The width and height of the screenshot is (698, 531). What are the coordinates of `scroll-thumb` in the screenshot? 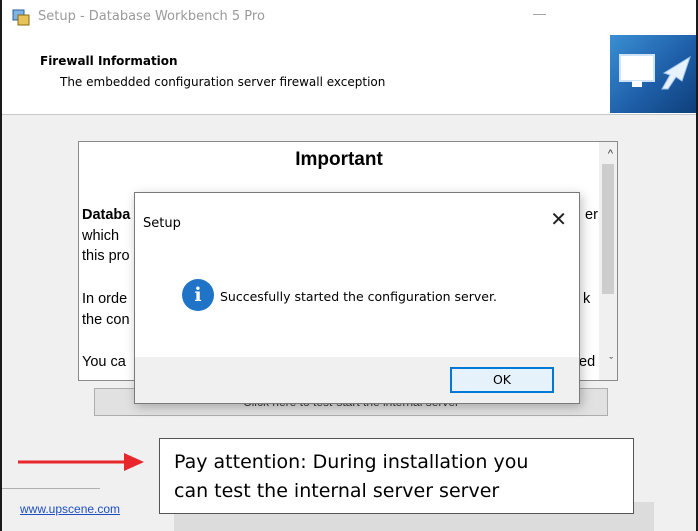 It's located at (608, 229).